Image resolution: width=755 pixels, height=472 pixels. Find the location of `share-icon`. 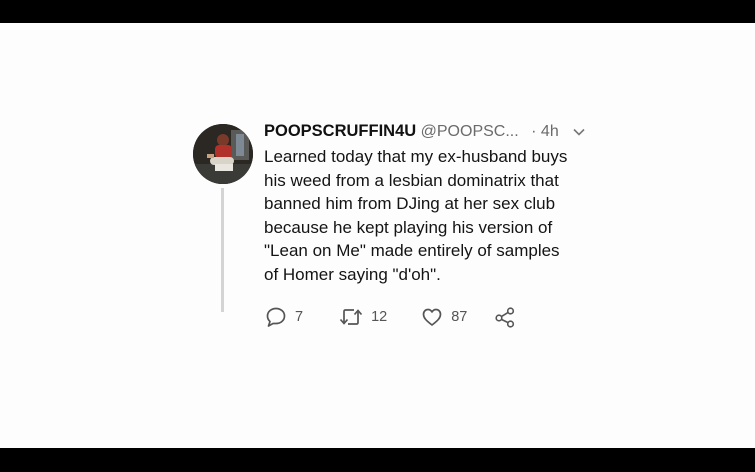

share-icon is located at coordinates (505, 317).